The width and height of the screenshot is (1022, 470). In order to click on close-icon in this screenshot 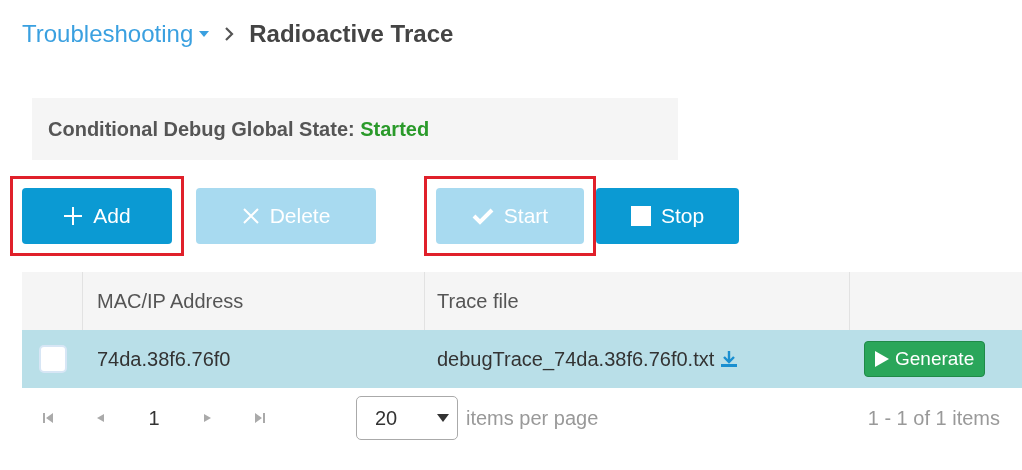, I will do `click(250, 216)`.